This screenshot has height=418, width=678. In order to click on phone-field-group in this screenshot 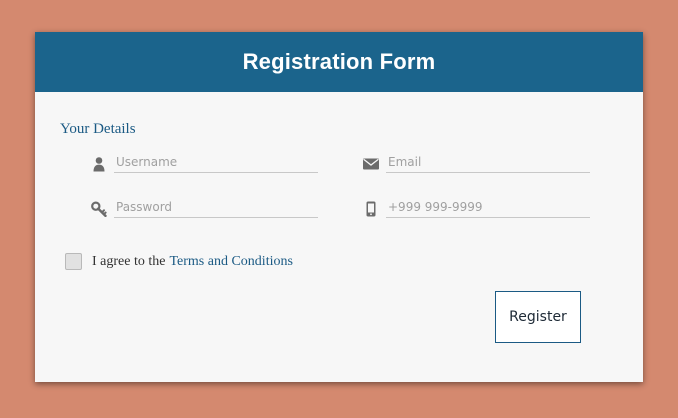, I will do `click(478, 209)`.